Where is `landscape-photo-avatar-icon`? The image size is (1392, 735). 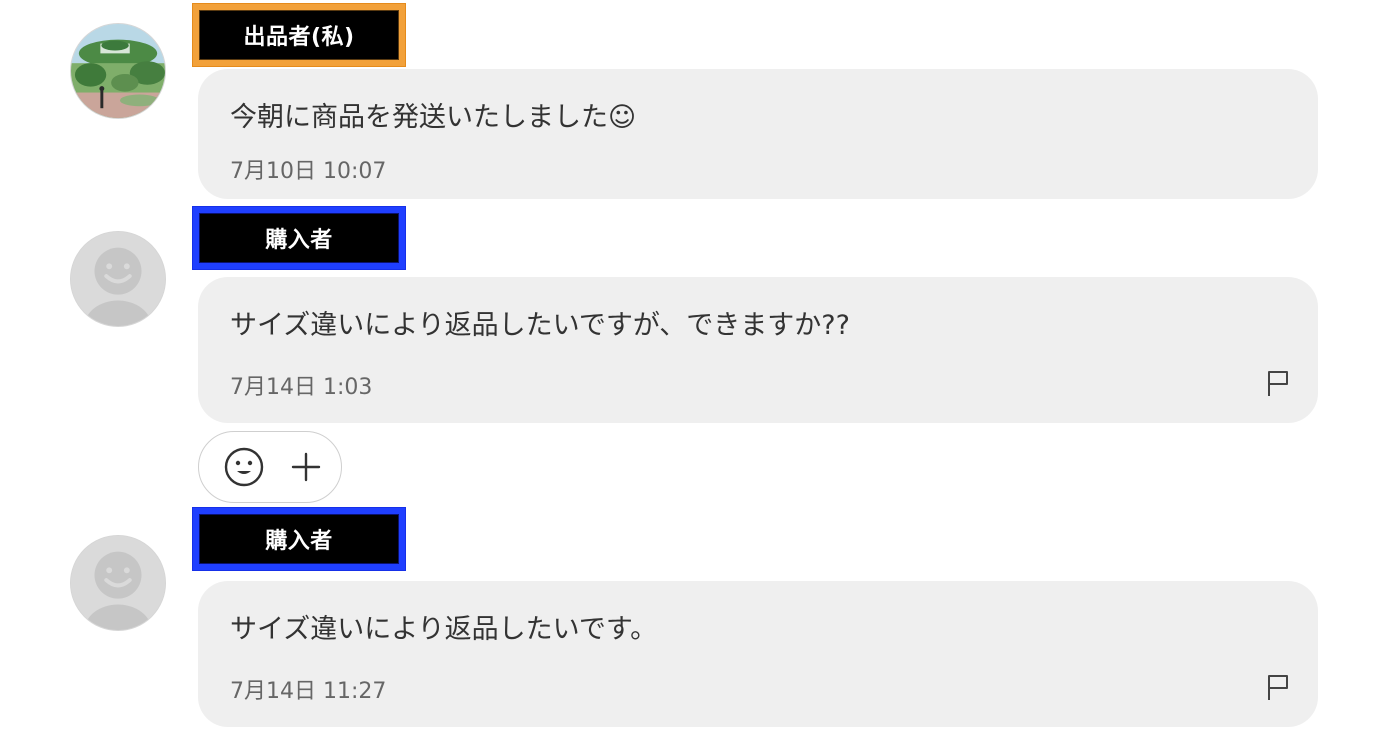 landscape-photo-avatar-icon is located at coordinates (118, 71).